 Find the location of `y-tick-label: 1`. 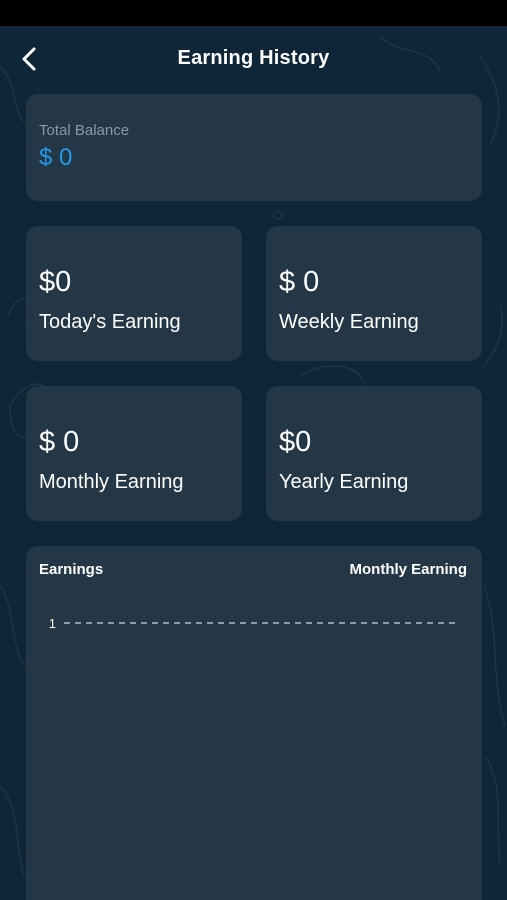

y-tick-label: 1 is located at coordinates (52, 623).